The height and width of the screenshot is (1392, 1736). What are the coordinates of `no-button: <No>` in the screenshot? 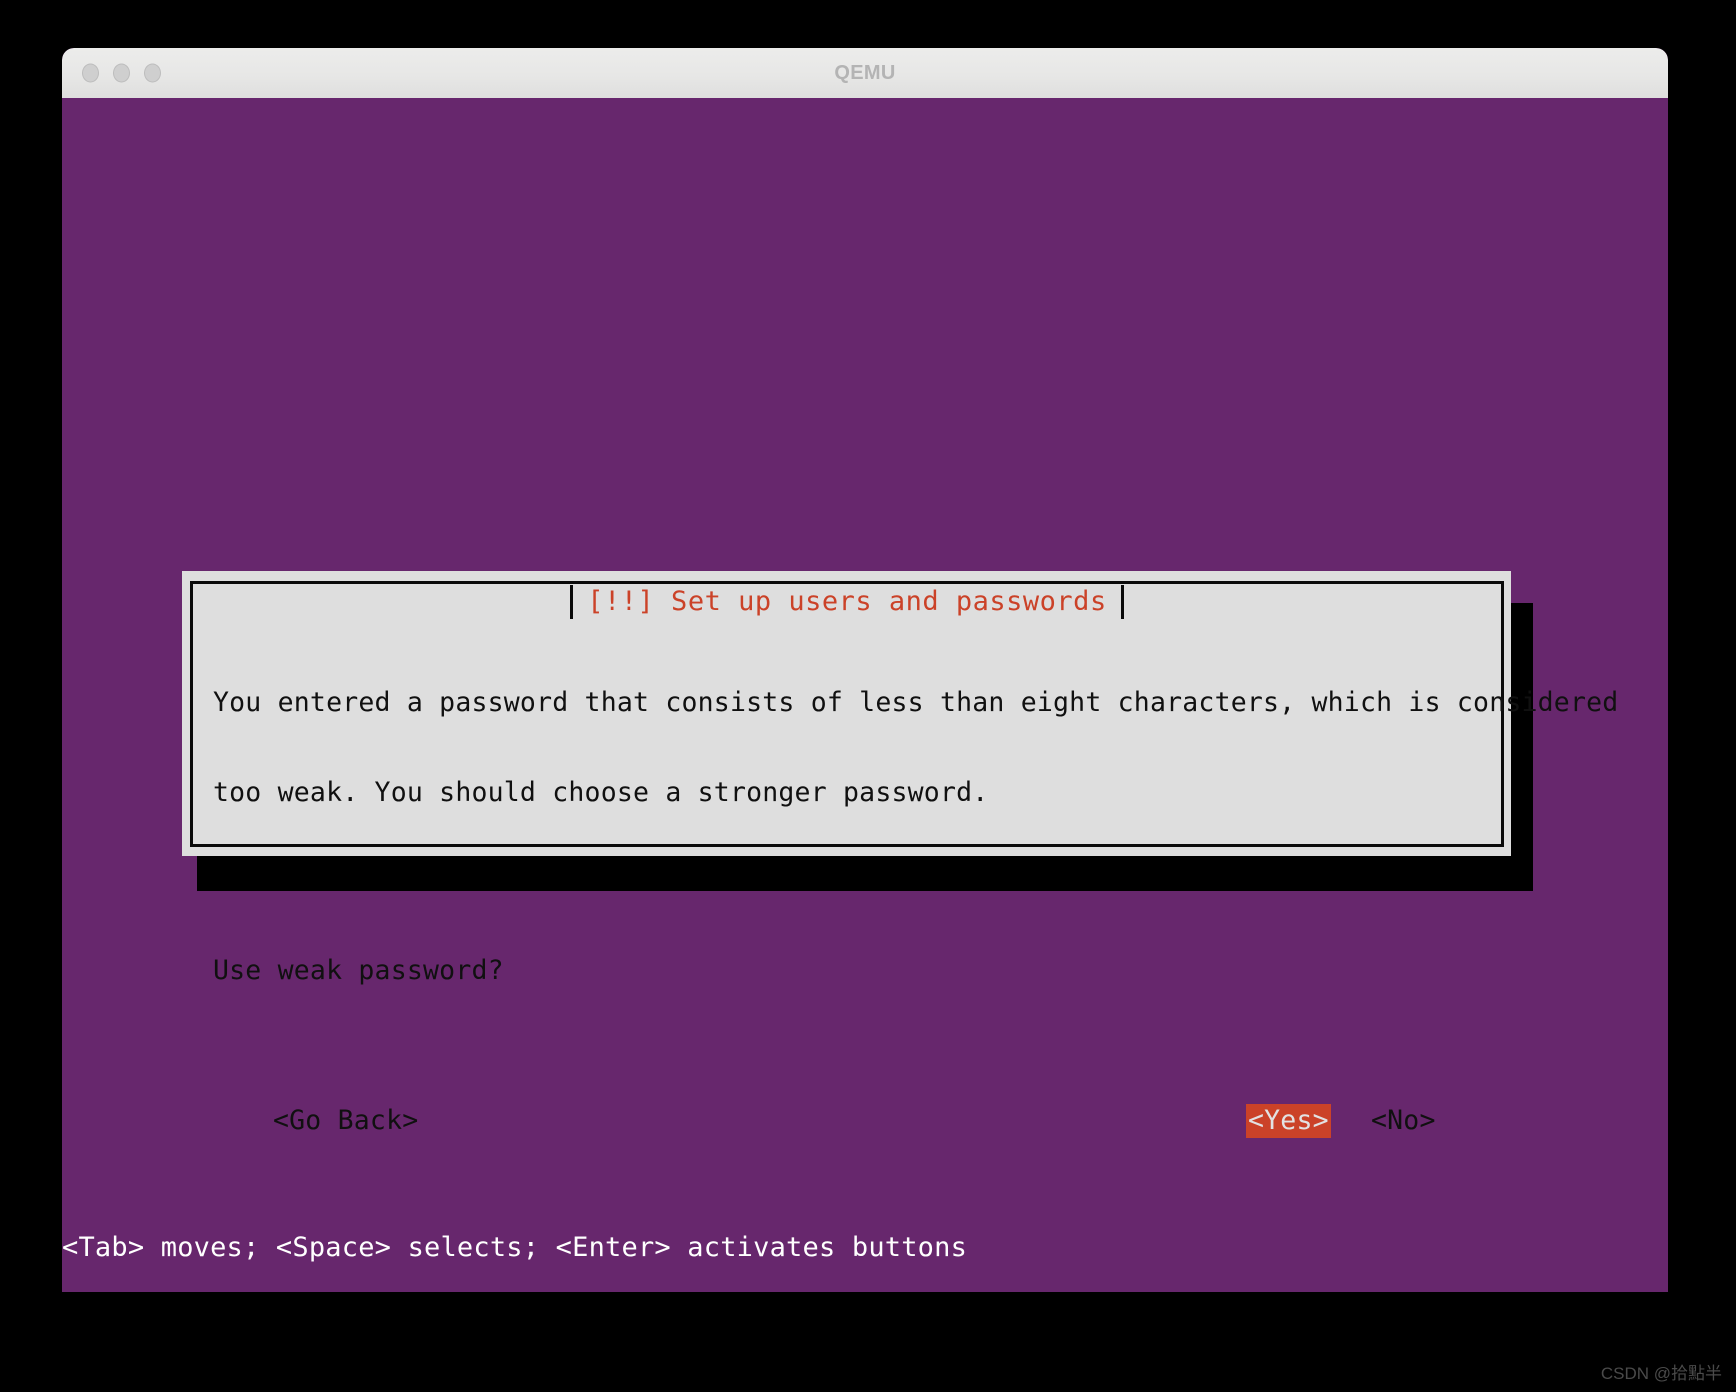 It's located at (1403, 1121).